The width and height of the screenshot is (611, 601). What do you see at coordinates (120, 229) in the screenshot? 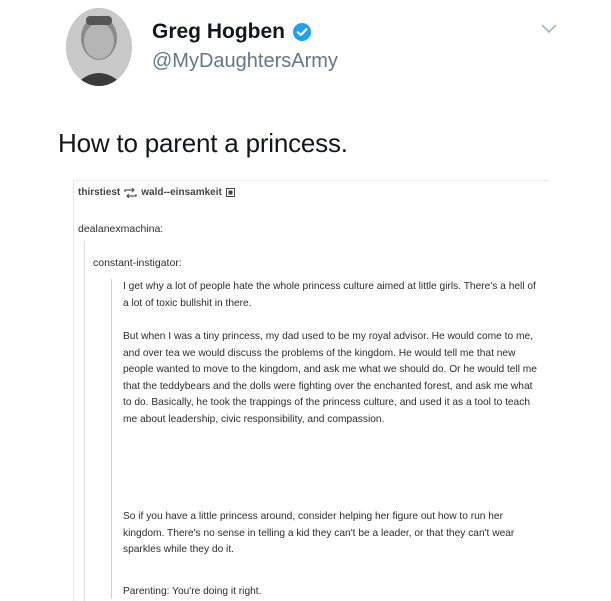
I see `op-username: dealanexmachina:` at bounding box center [120, 229].